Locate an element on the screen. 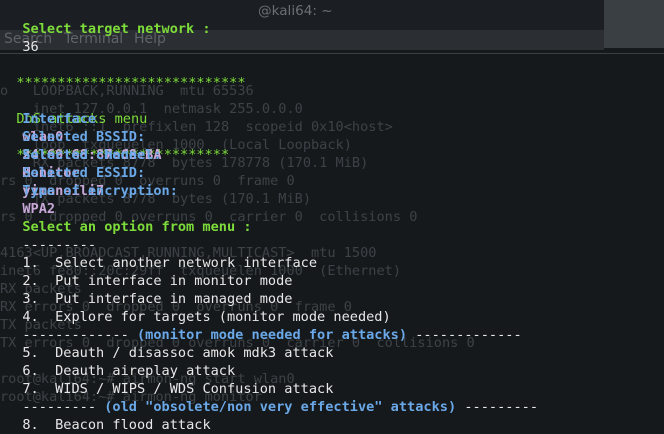 The image size is (664, 434). target-input: 36 is located at coordinates (22, 38).